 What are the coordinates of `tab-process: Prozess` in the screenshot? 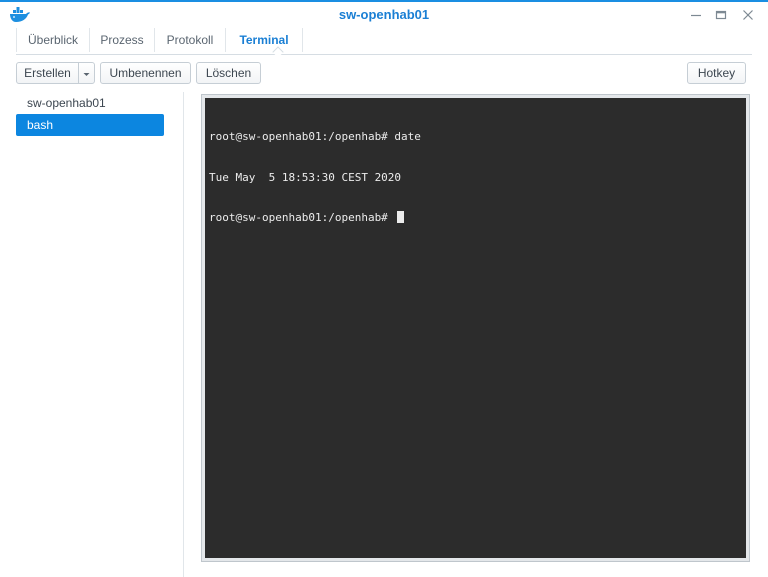 It's located at (122, 40).